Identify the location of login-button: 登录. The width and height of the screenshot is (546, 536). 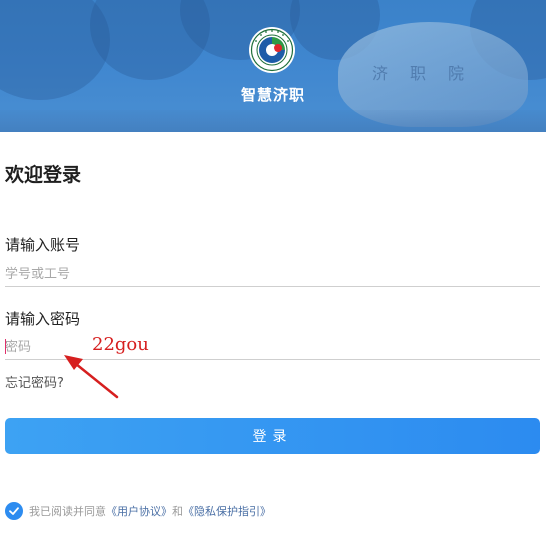
(272, 436).